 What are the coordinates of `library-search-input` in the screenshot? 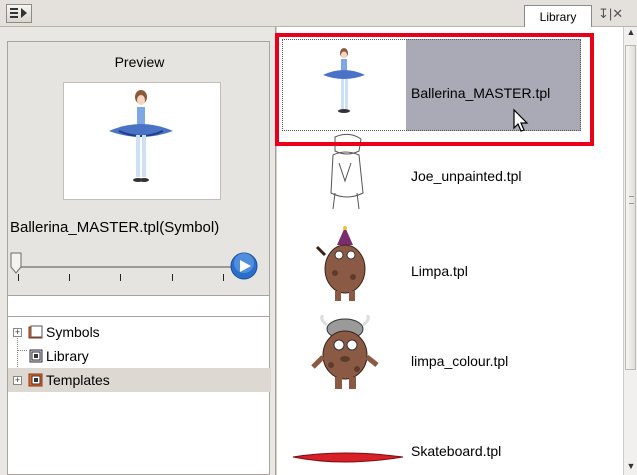 It's located at (138, 306).